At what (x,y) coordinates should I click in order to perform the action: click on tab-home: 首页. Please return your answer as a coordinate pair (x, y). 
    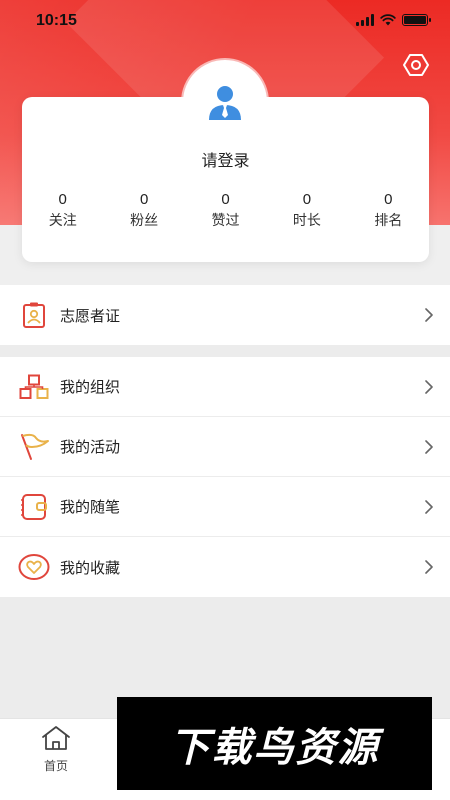
    Looking at the image, I should click on (56, 749).